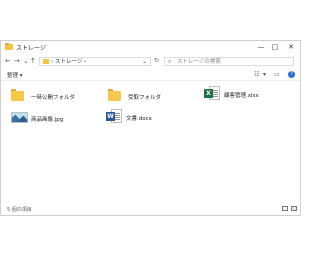  Describe the element at coordinates (19, 210) in the screenshot. I see `item-count: 5 個の項目` at that location.